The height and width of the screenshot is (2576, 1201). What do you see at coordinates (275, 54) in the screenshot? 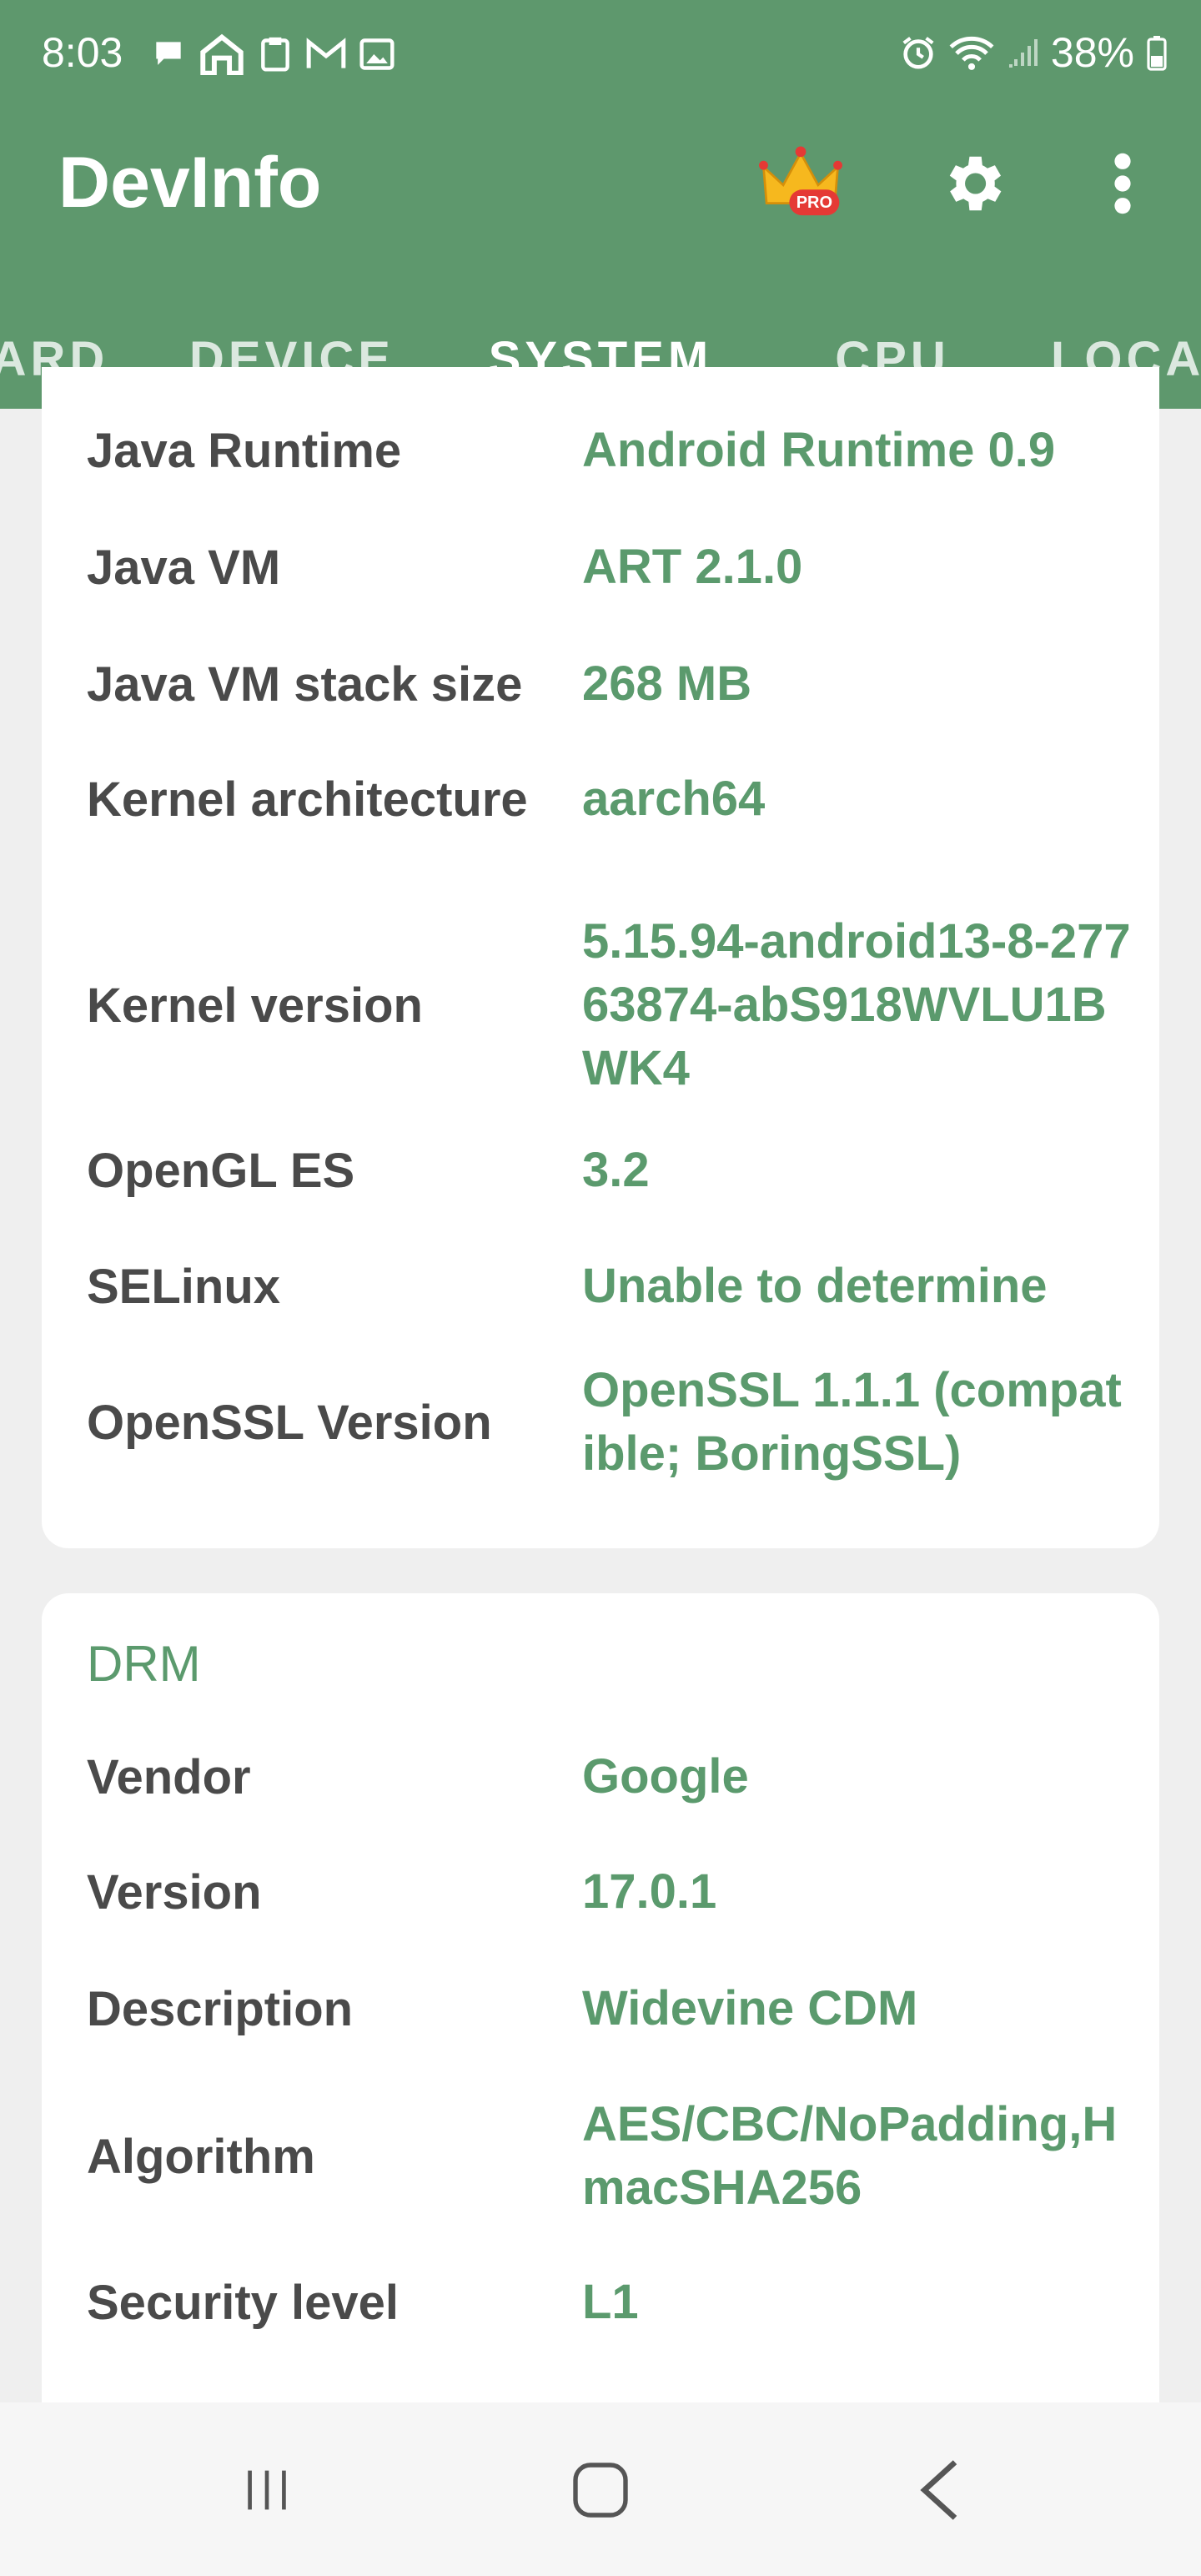
I see `clipboard-icon` at bounding box center [275, 54].